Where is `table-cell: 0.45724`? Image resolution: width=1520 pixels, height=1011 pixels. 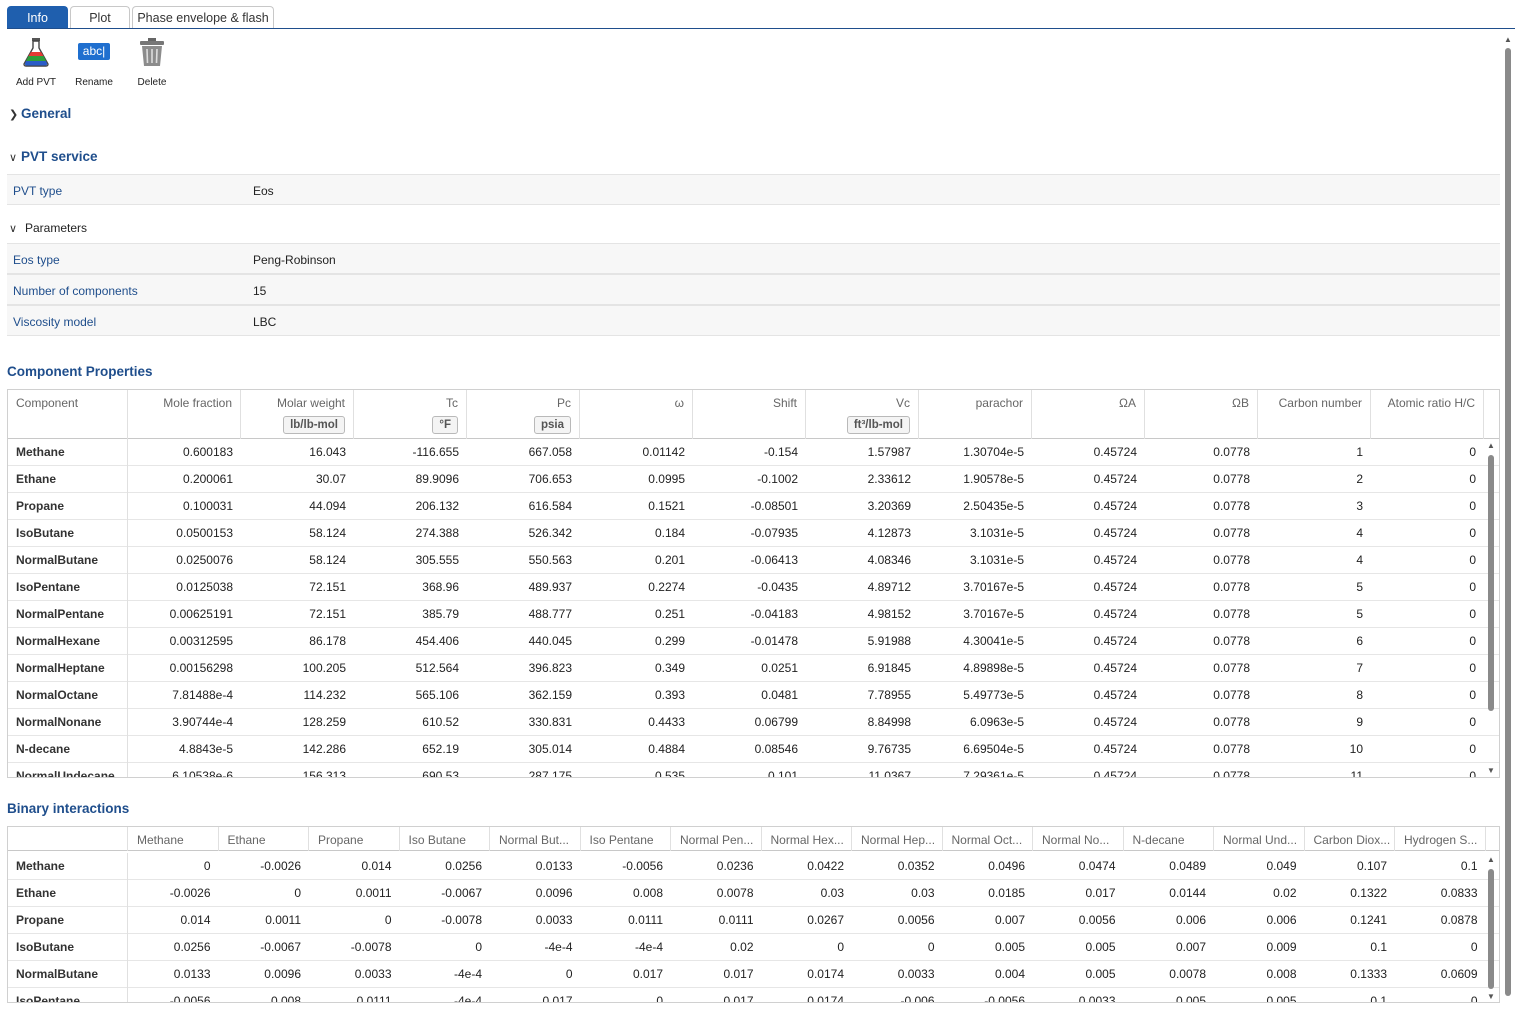 table-cell: 0.45724 is located at coordinates (1088, 587).